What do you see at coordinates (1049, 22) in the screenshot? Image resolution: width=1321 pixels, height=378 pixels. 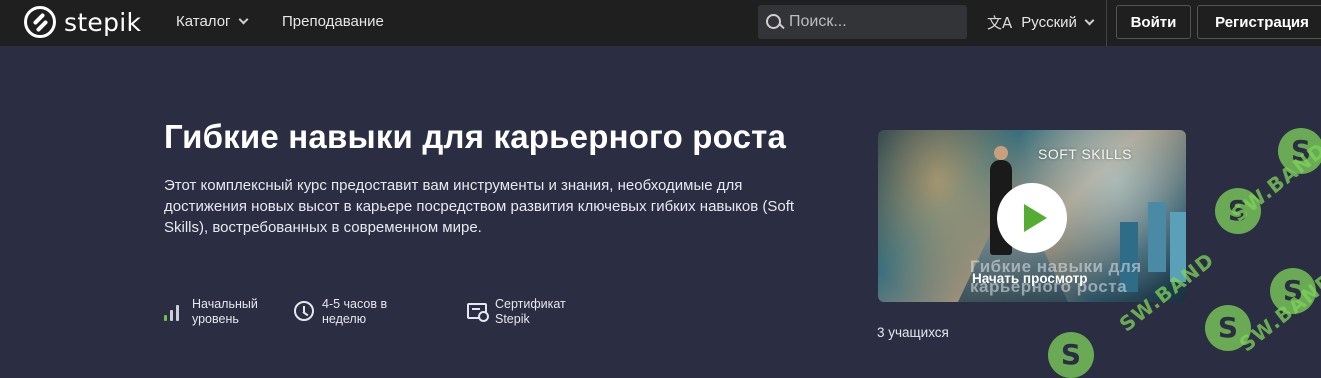 I see `language-label: Русский` at bounding box center [1049, 22].